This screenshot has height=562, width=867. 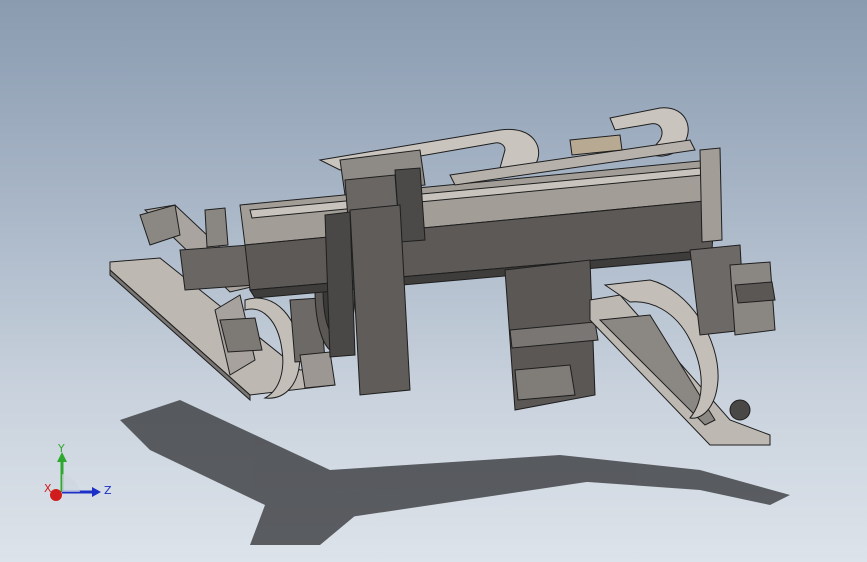 What do you see at coordinates (96, 492) in the screenshot?
I see `z-arrowhead` at bounding box center [96, 492].